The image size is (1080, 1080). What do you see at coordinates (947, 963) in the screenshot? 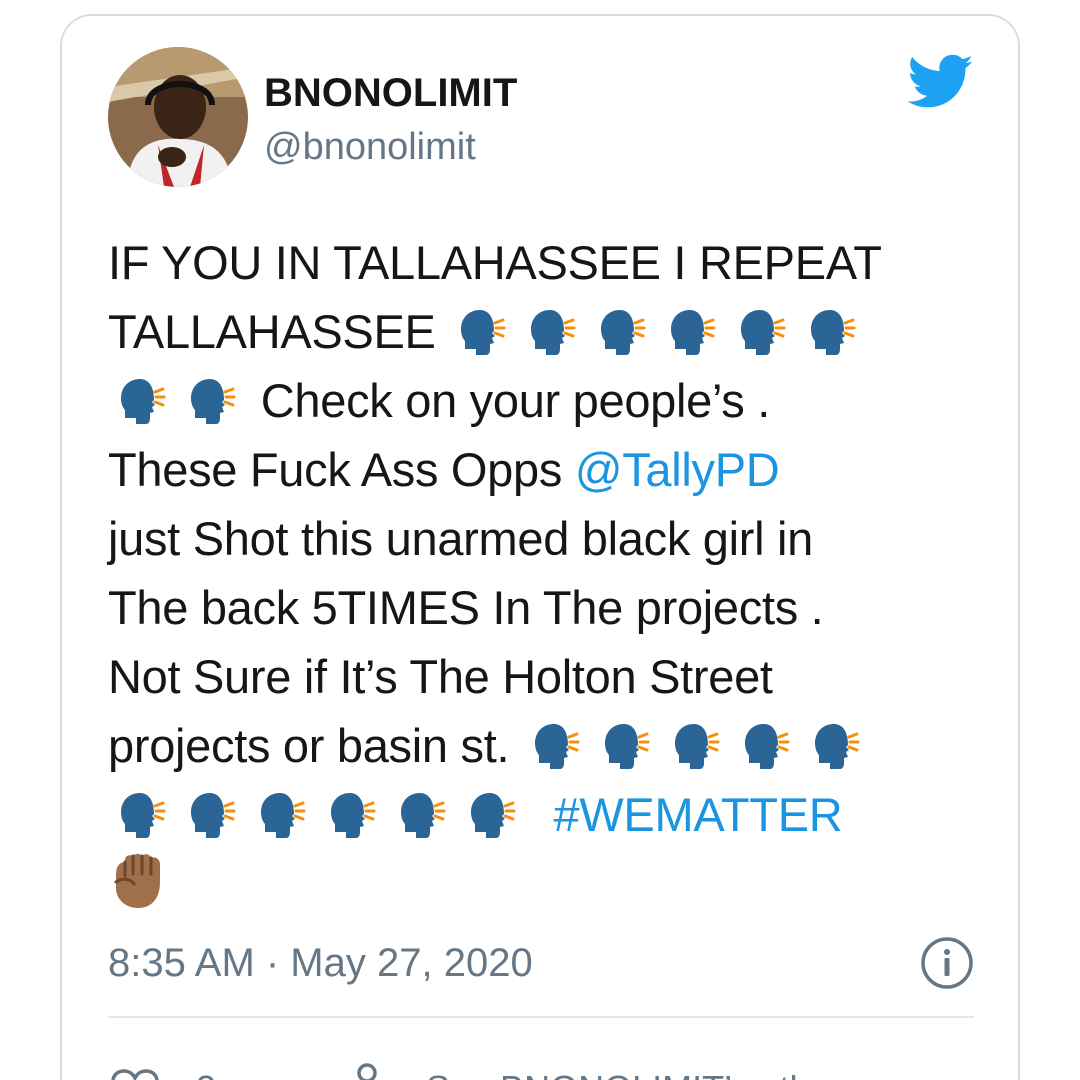
I see `info-icon` at bounding box center [947, 963].